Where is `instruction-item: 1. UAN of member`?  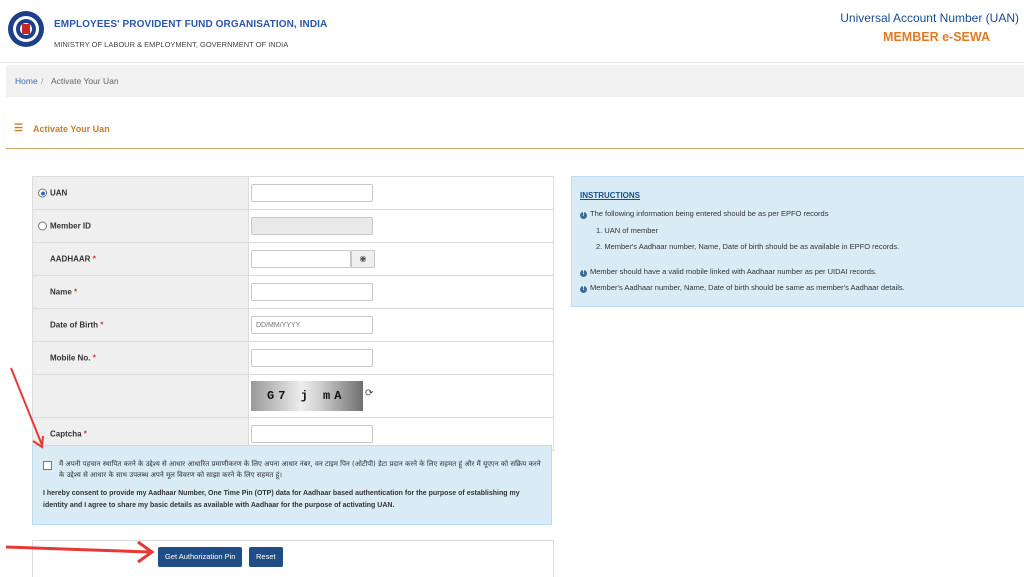
instruction-item: 1. UAN of member is located at coordinates (627, 230).